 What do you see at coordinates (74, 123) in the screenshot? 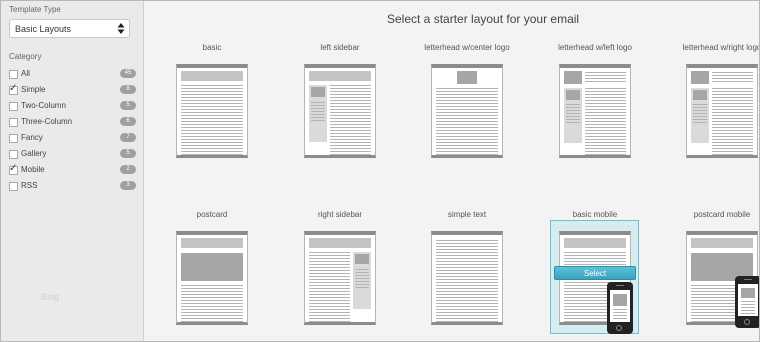
I see `category-item-three-column: Three-Column 6` at bounding box center [74, 123].